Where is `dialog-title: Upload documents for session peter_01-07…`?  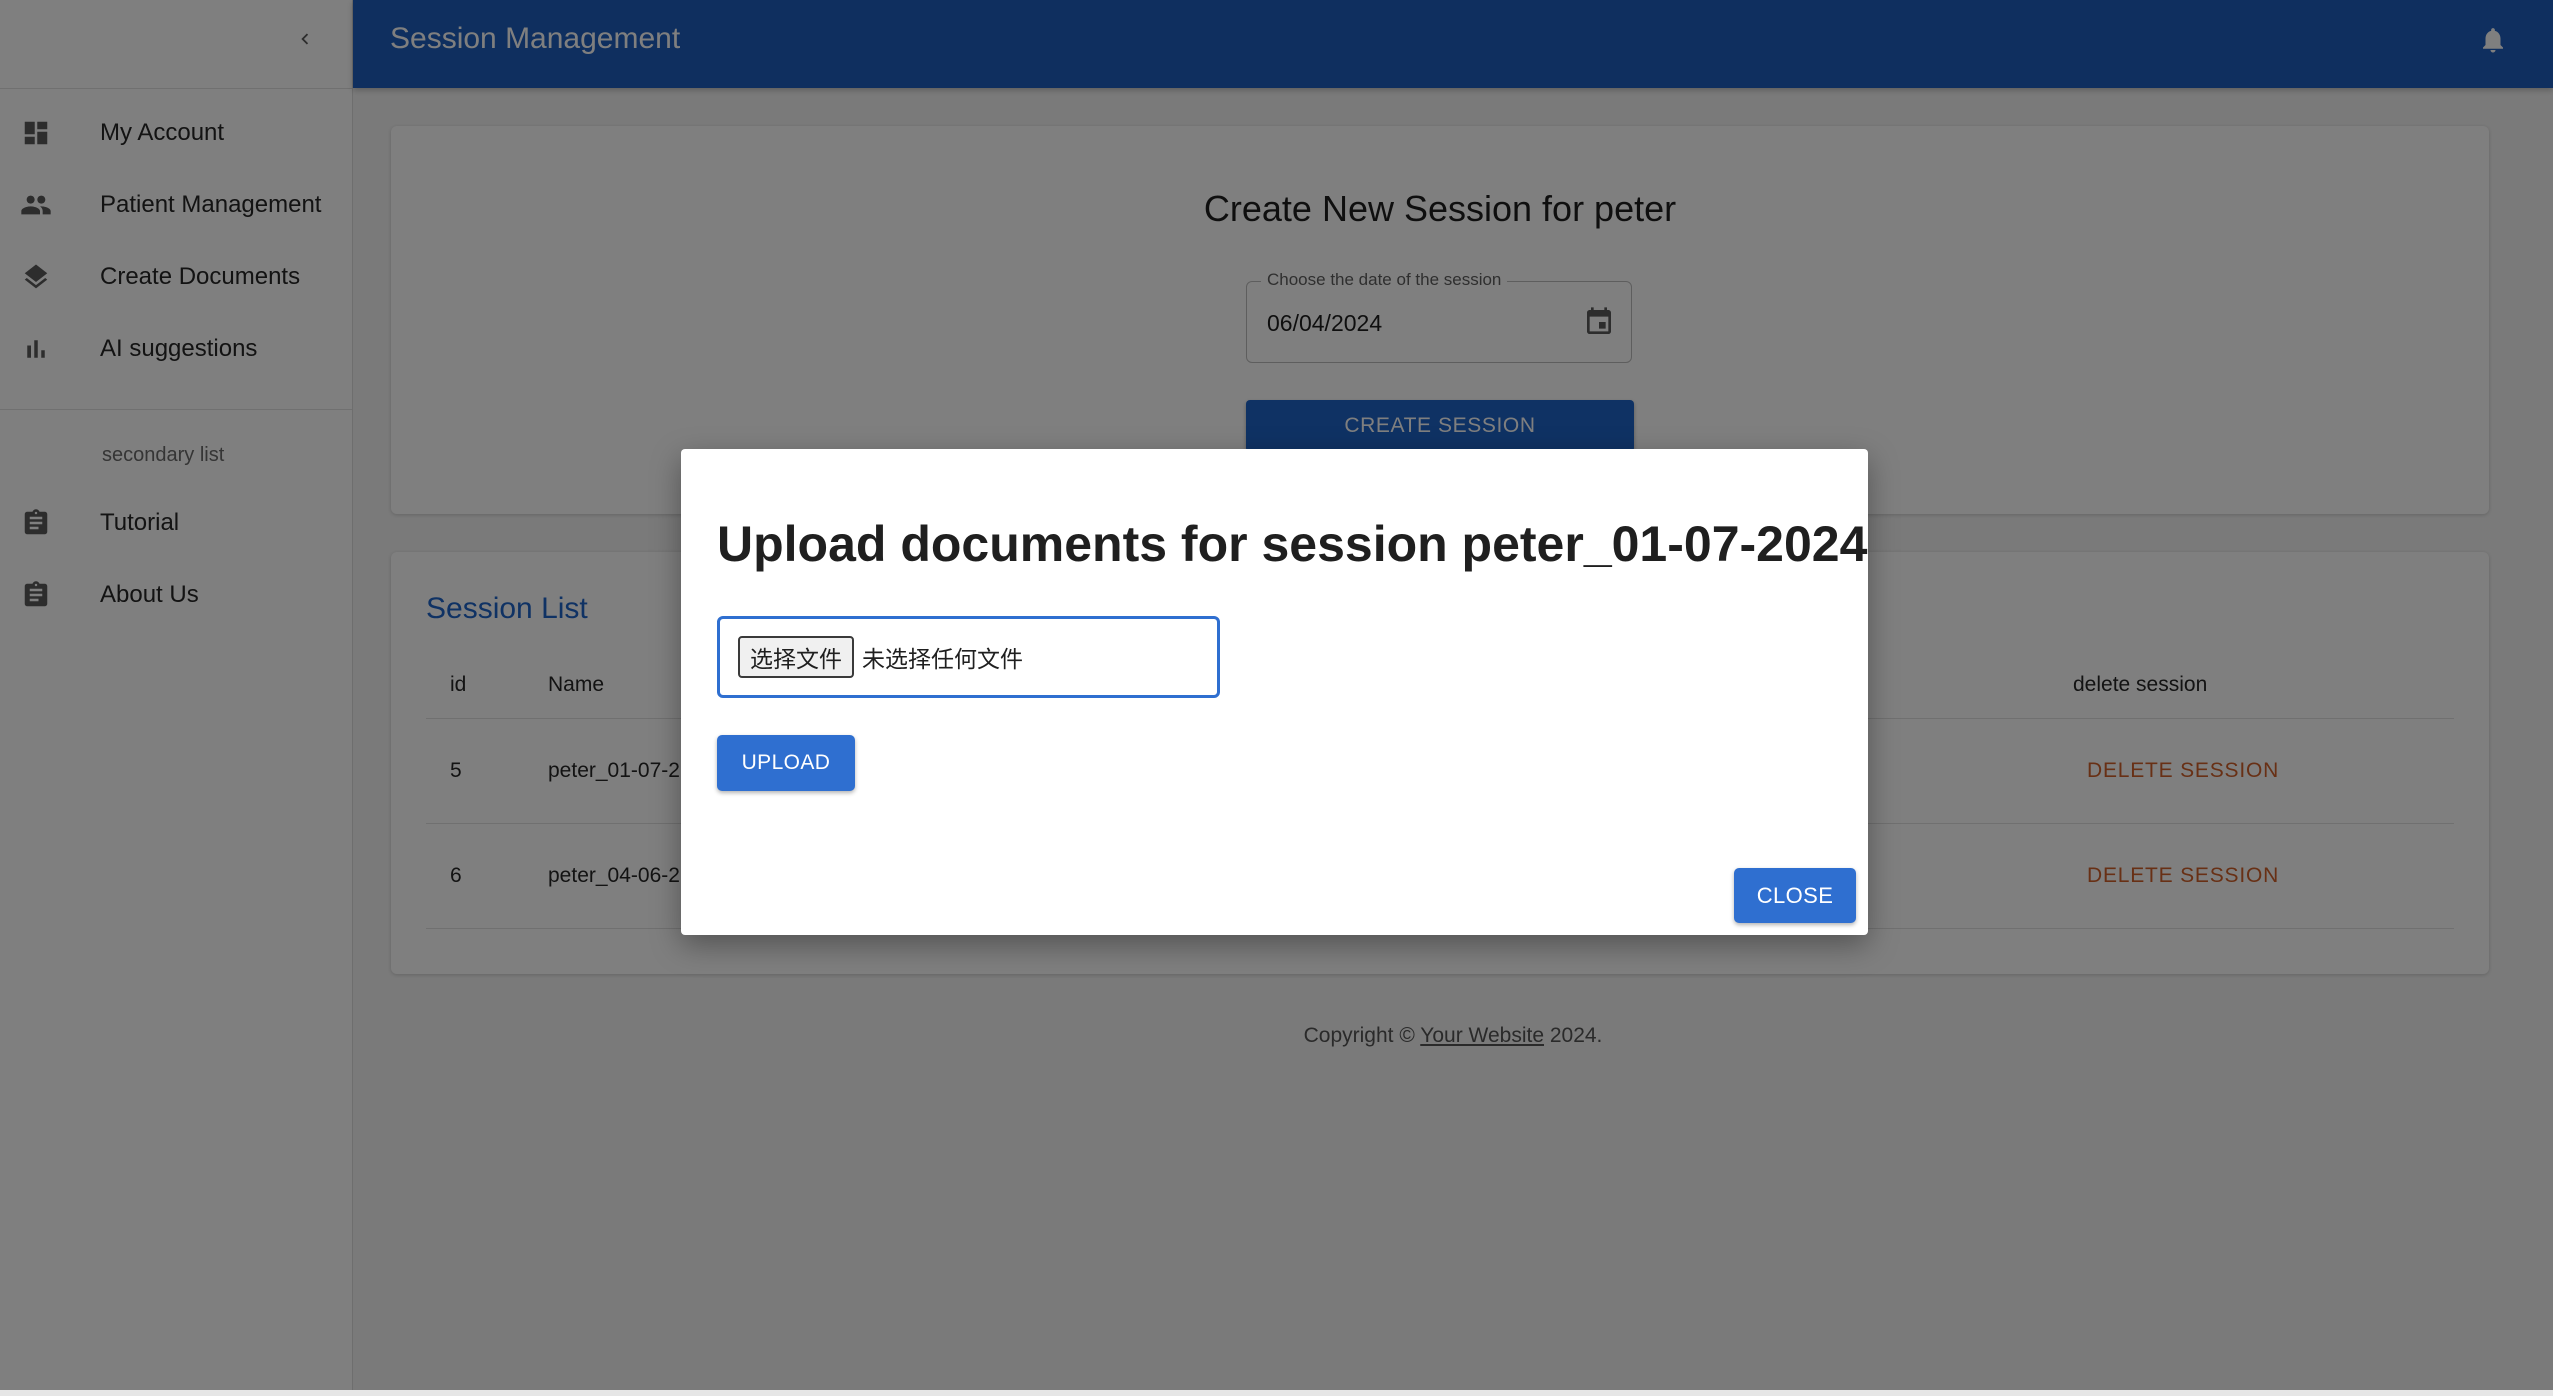
dialog-title: Upload documents for session peter_01-07… is located at coordinates (1292, 544).